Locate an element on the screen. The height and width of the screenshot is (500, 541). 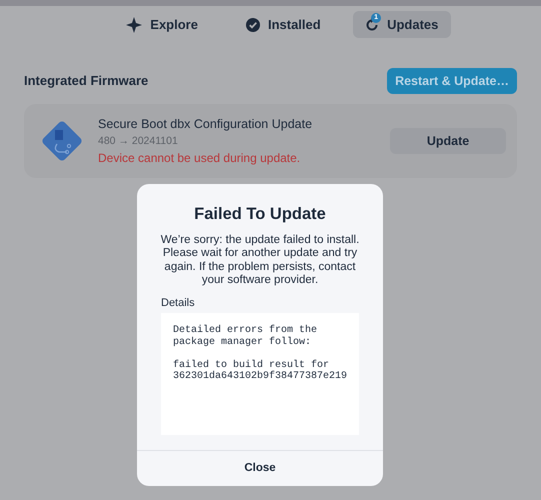
sparkle-icon is located at coordinates (134, 24).